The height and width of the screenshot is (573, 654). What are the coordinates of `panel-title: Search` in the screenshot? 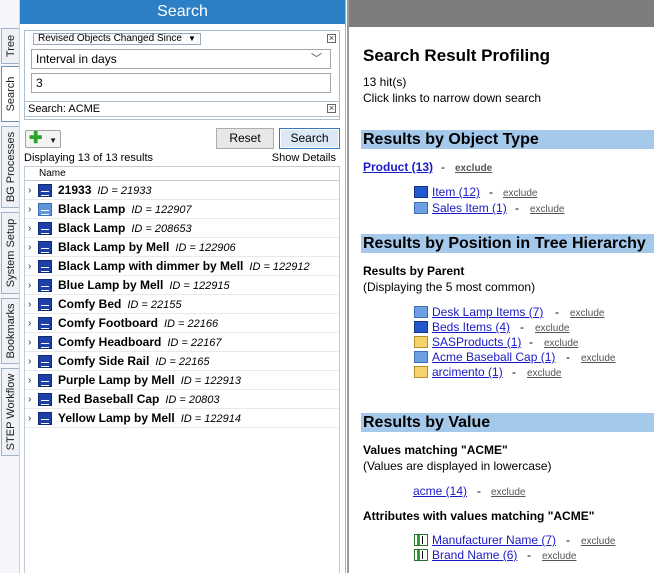 It's located at (182, 12).